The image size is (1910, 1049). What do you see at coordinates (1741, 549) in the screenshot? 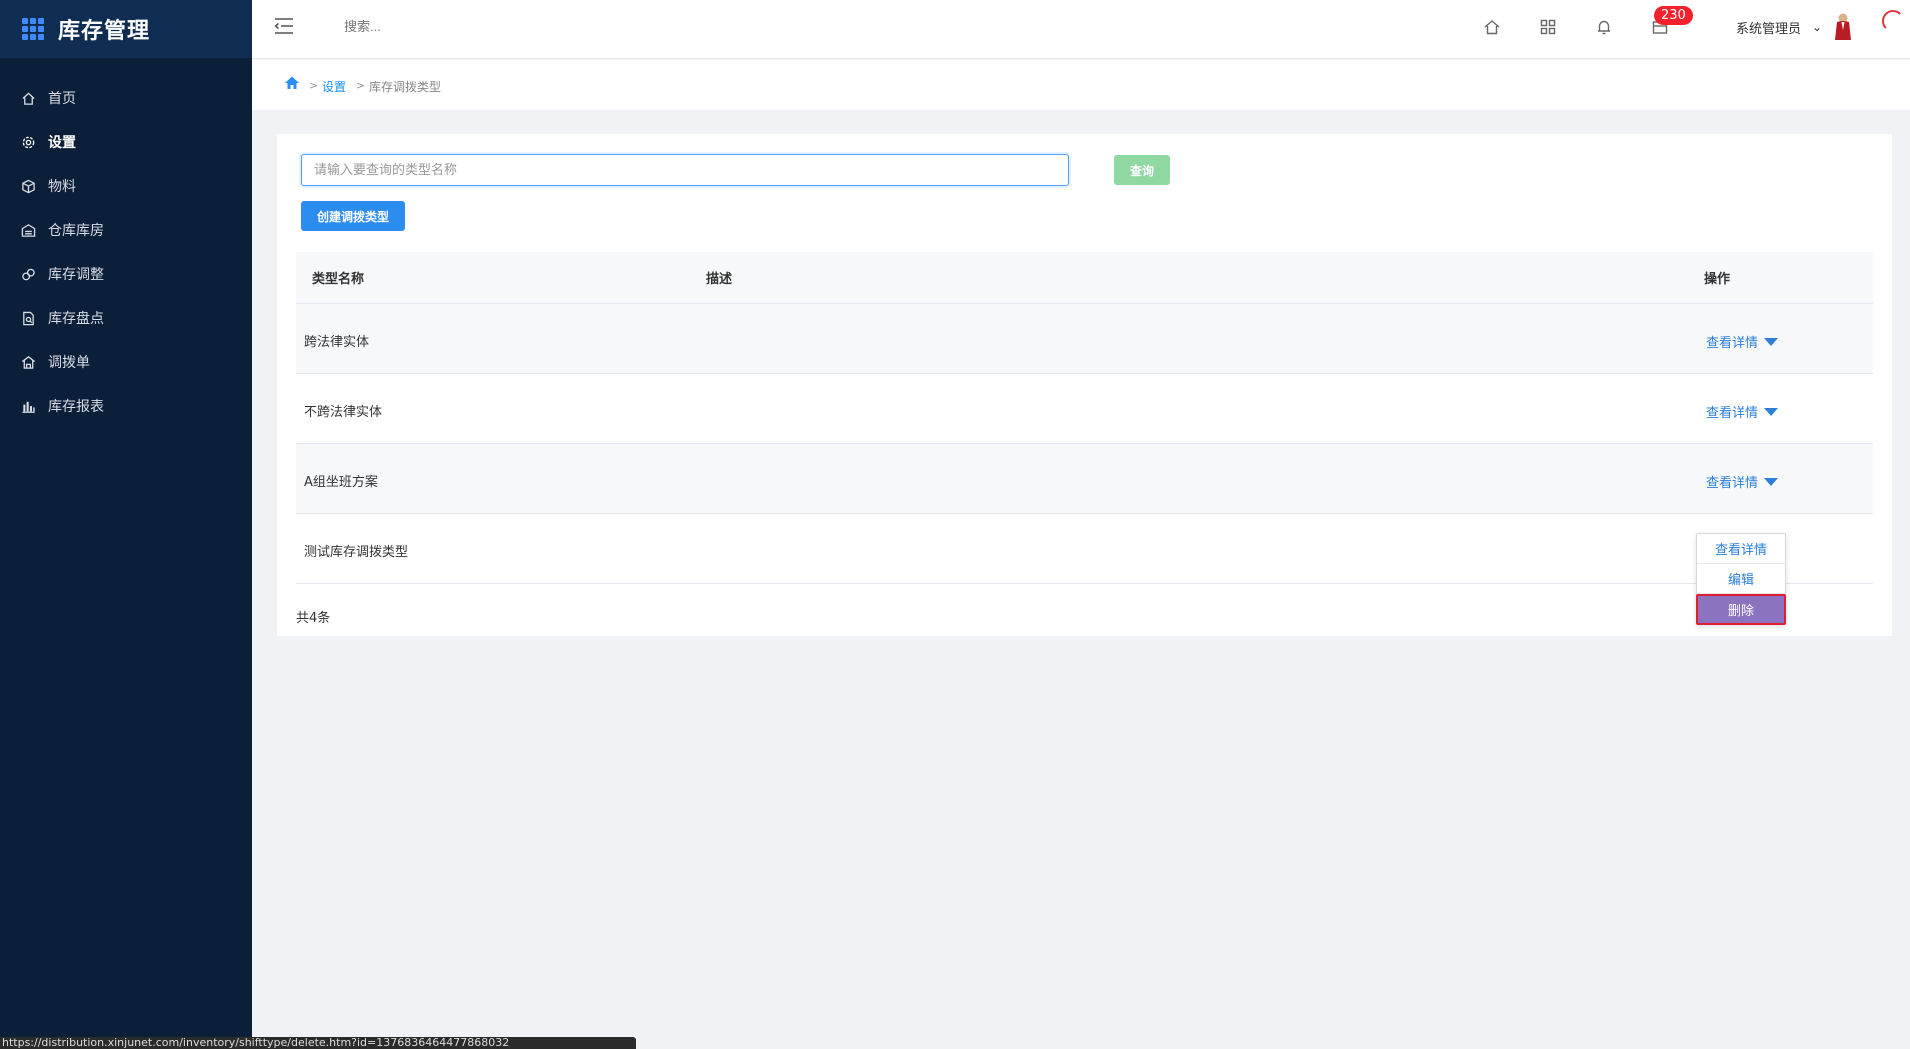
I see `dropdown-view-details: 查看详情` at bounding box center [1741, 549].